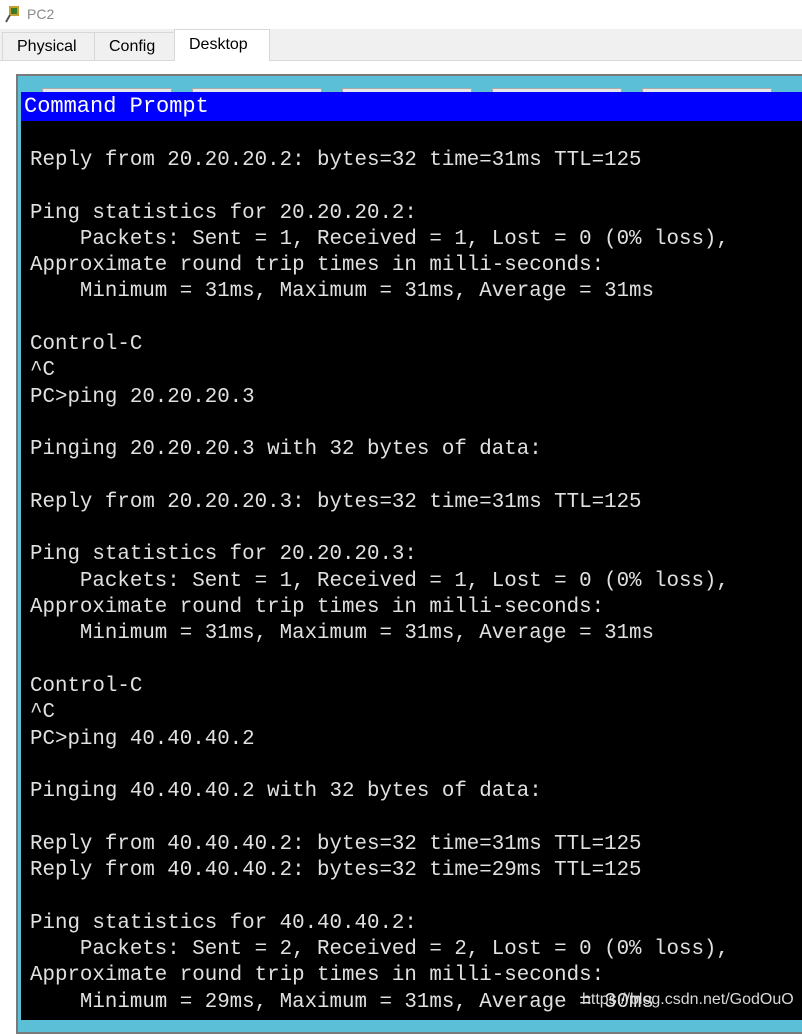 The height and width of the screenshot is (1034, 802). I want to click on terminal-line: PC>ping 20.20.20.3, so click(142, 397).